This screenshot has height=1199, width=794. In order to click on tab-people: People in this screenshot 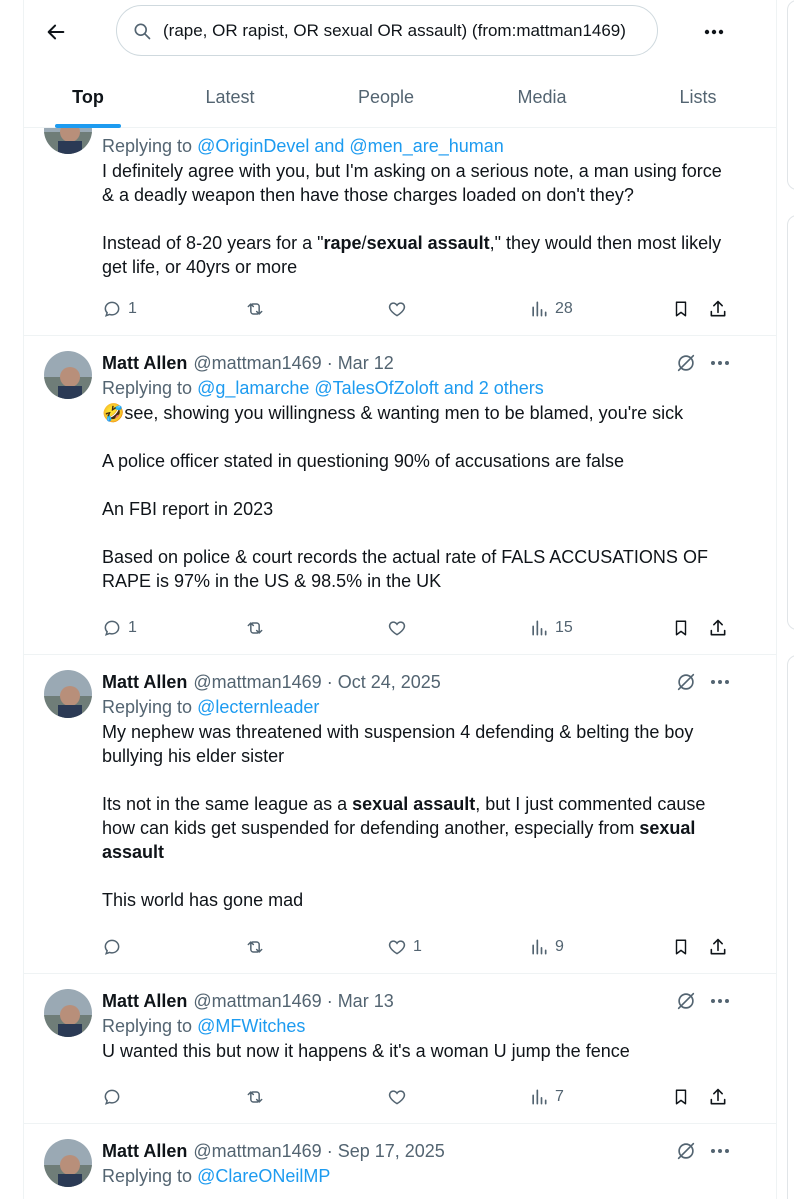, I will do `click(386, 97)`.